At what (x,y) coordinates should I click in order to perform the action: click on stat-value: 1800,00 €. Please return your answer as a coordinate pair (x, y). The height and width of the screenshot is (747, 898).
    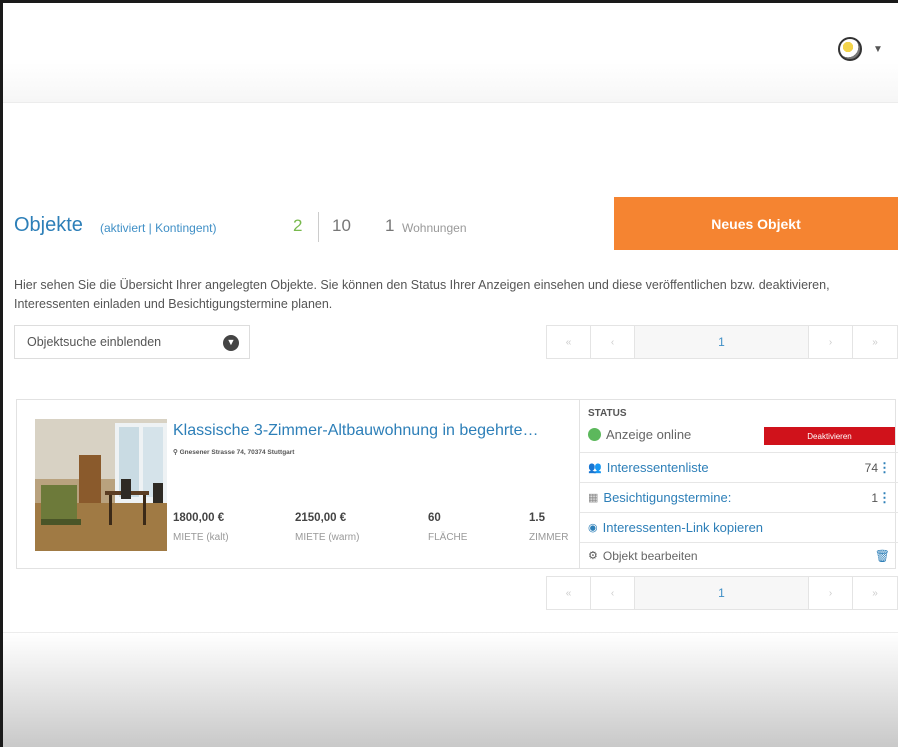
    Looking at the image, I should click on (199, 518).